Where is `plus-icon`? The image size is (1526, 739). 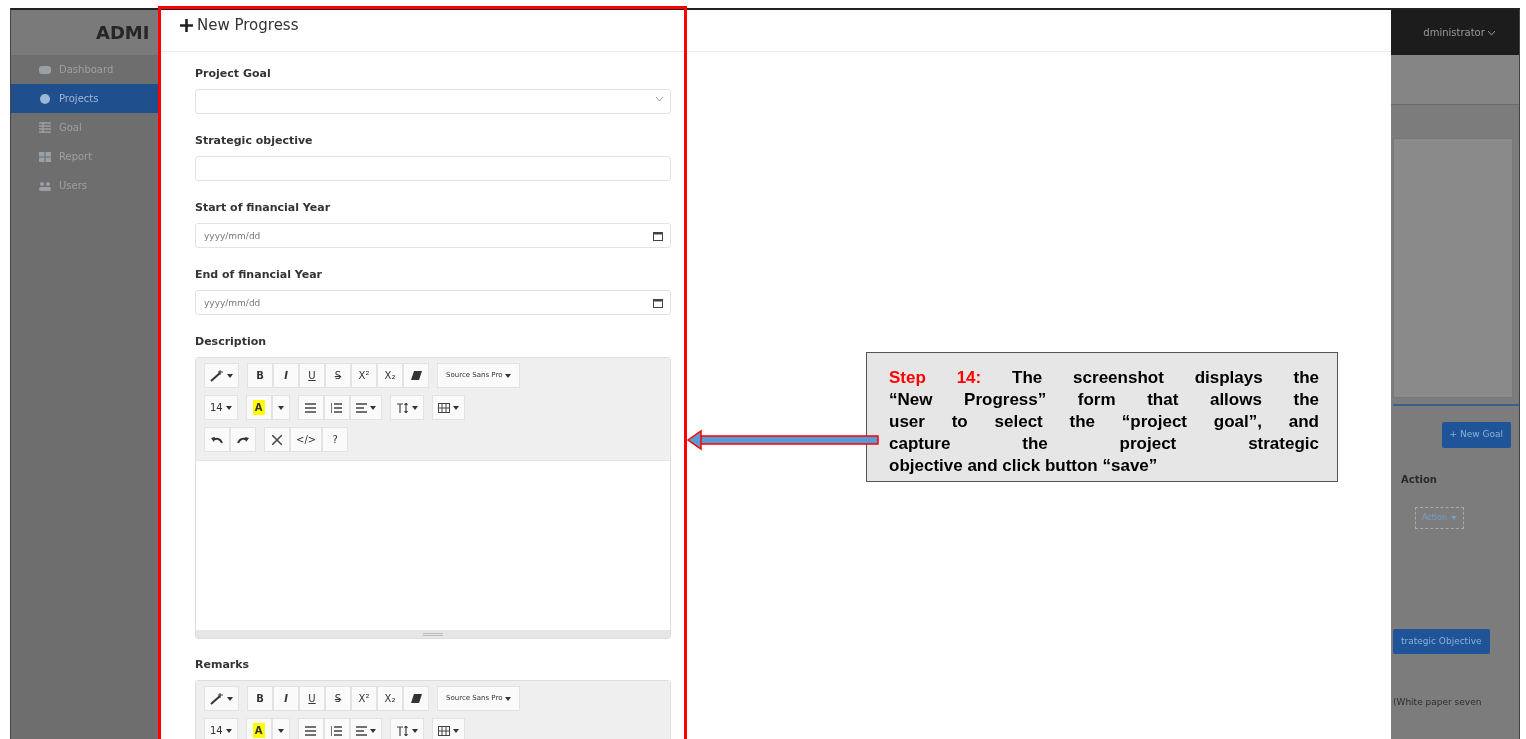 plus-icon is located at coordinates (186, 25).